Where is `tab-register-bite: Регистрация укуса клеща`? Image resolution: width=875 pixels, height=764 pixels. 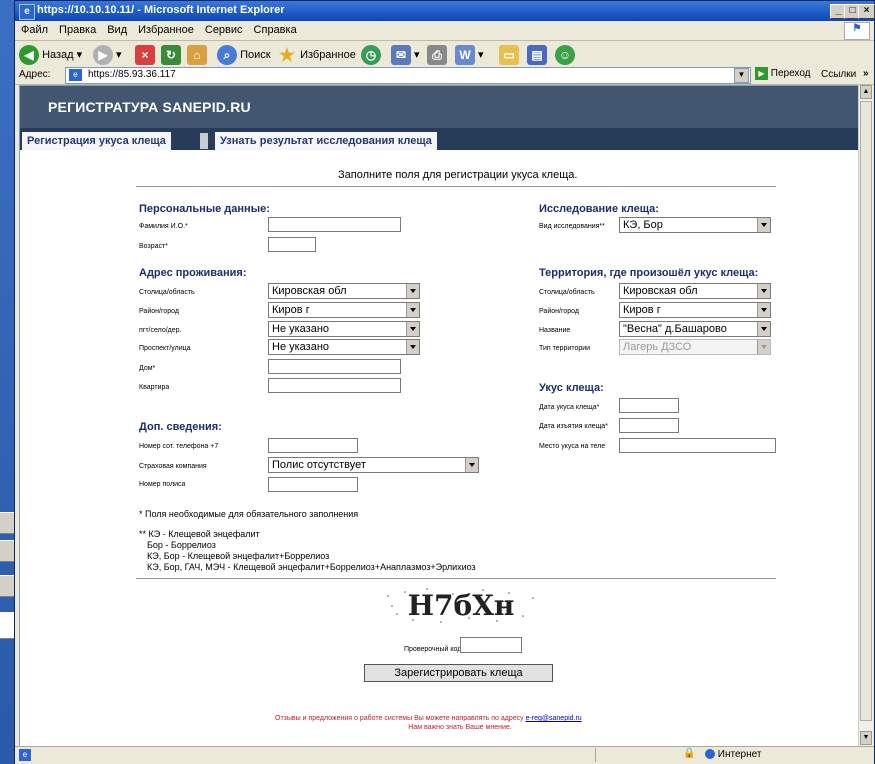
tab-register-bite: Регистрация укуса клеща is located at coordinates (96, 141).